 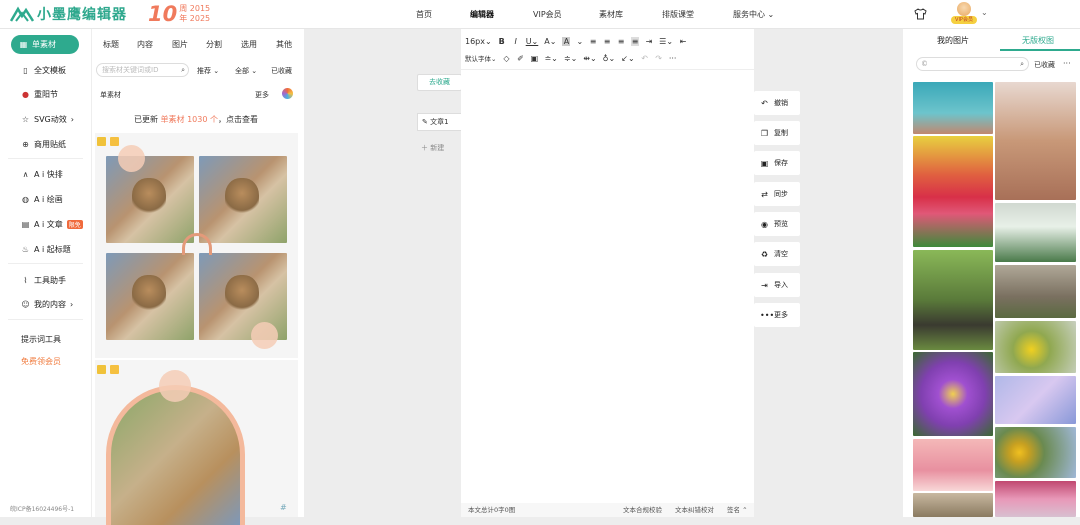 I want to click on bold-icon: B, so click(x=502, y=41).